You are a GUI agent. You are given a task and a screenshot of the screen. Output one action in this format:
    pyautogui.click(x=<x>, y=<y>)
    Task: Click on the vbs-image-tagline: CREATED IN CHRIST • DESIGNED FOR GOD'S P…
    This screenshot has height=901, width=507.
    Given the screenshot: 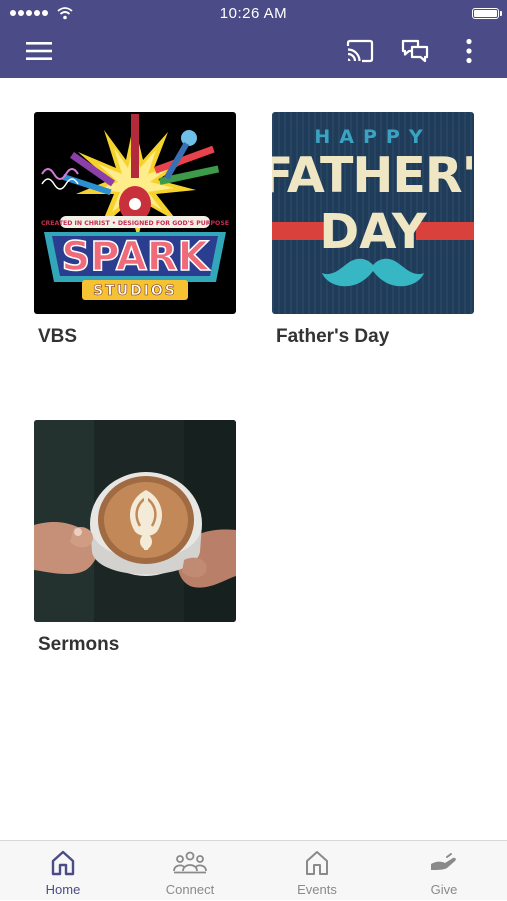 What is the action you would take?
    pyautogui.click(x=135, y=223)
    